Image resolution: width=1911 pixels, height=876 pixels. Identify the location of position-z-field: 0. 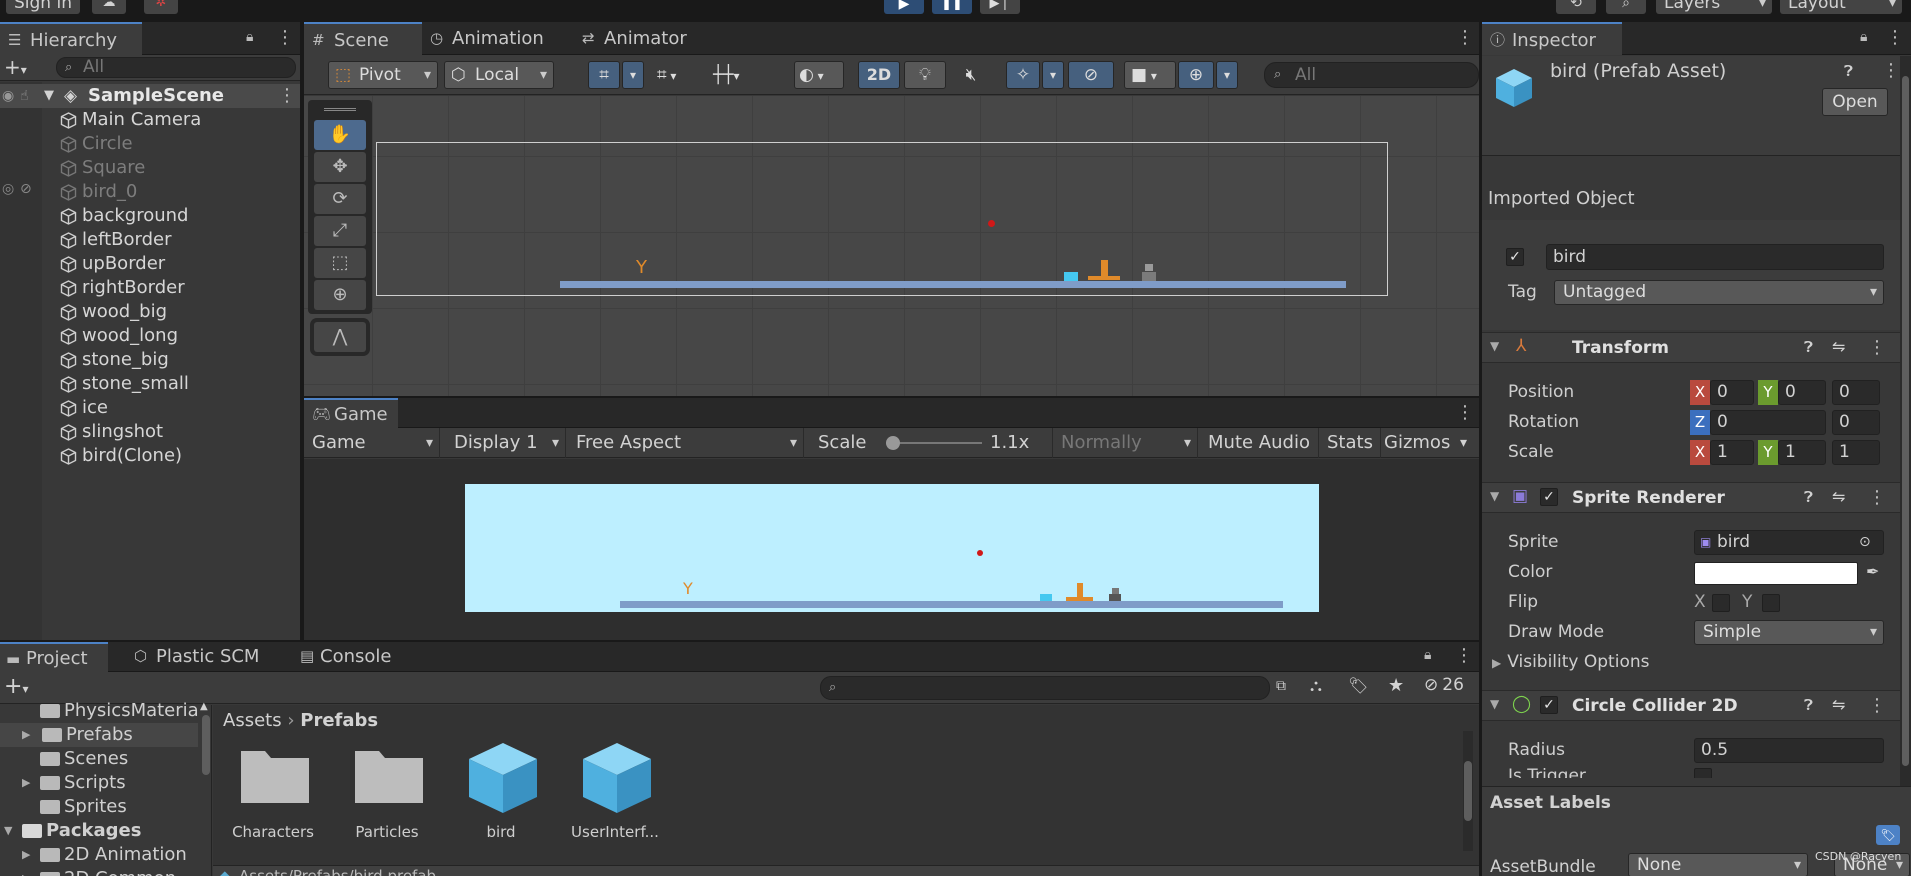
(1856, 392).